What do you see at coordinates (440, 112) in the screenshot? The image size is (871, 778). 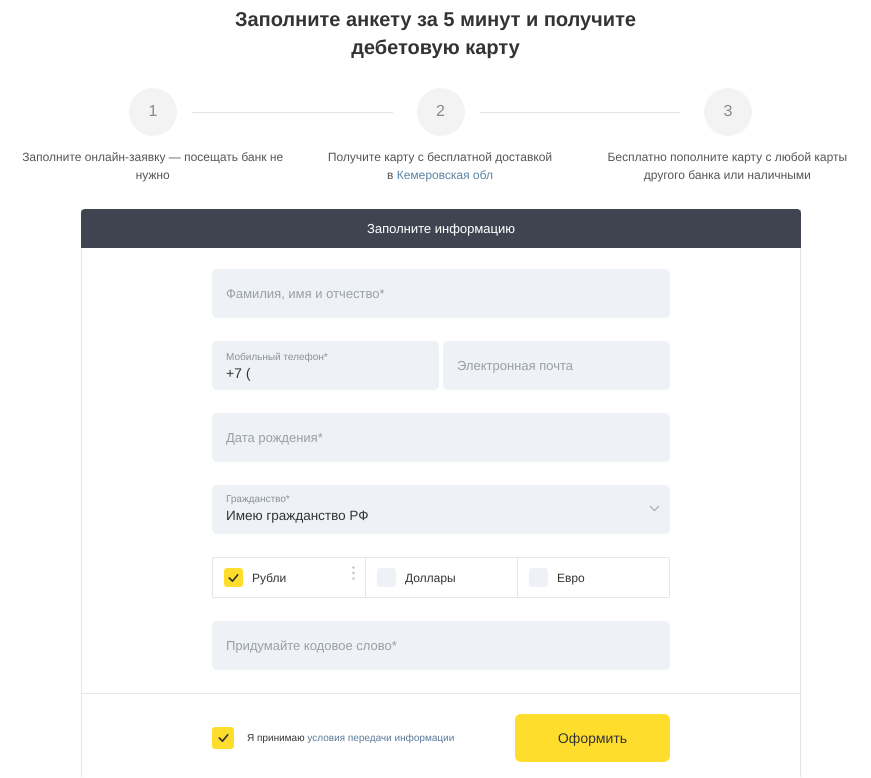 I see `step-number: 2` at bounding box center [440, 112].